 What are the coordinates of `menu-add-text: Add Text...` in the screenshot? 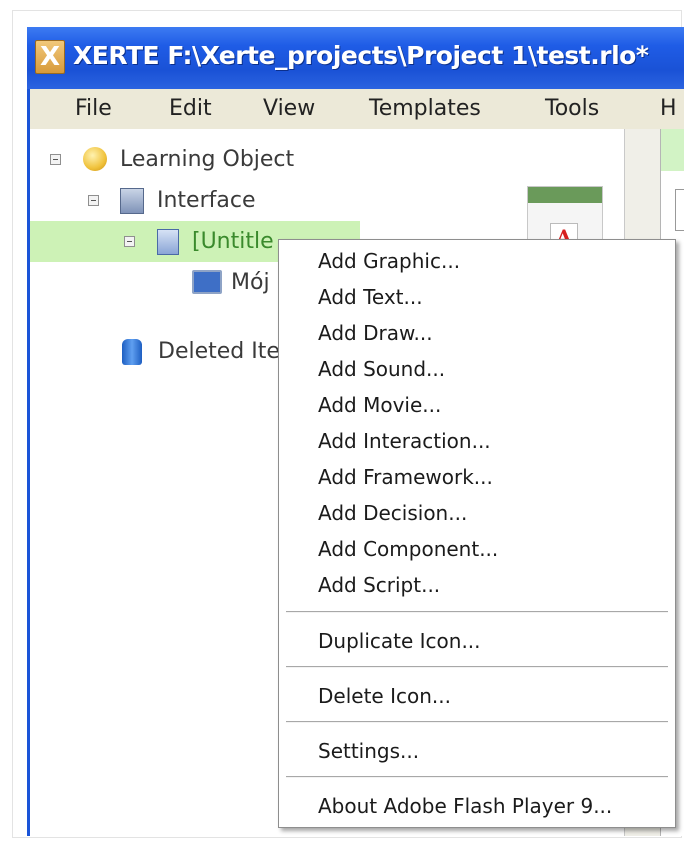 It's located at (370, 297).